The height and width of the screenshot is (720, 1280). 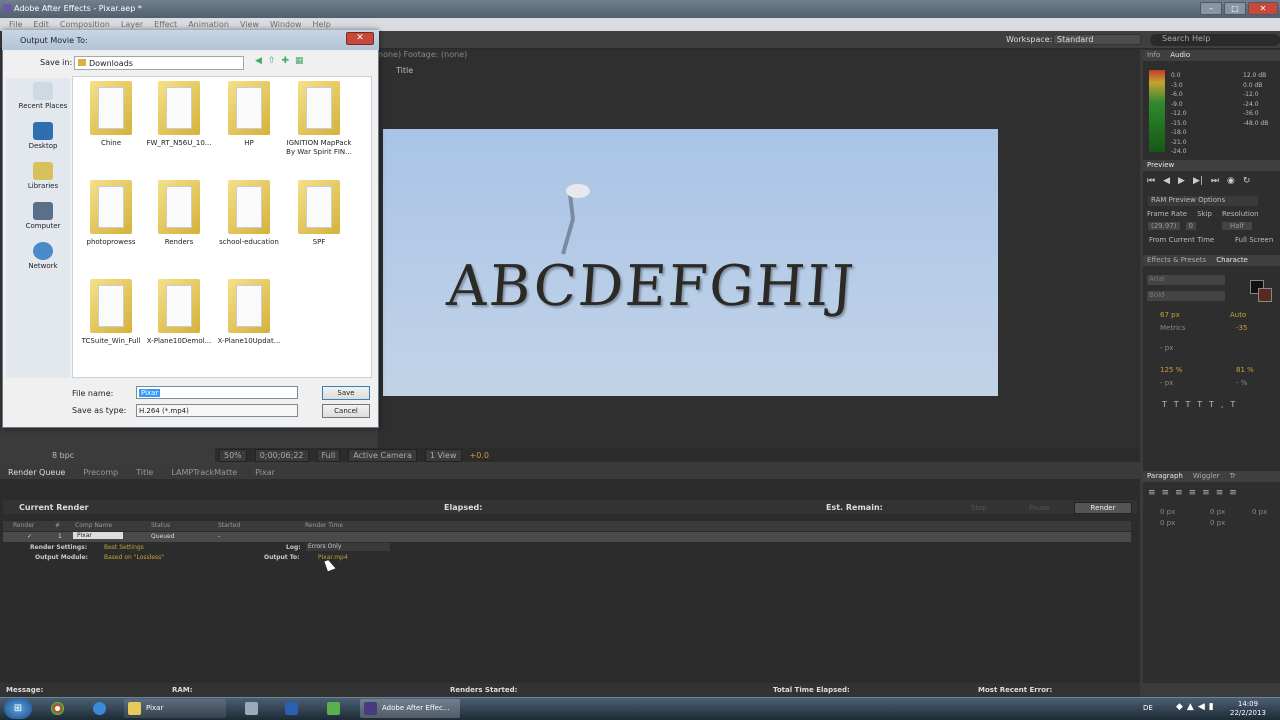 I want to click on start-button: ⊞, so click(x=18, y=708).